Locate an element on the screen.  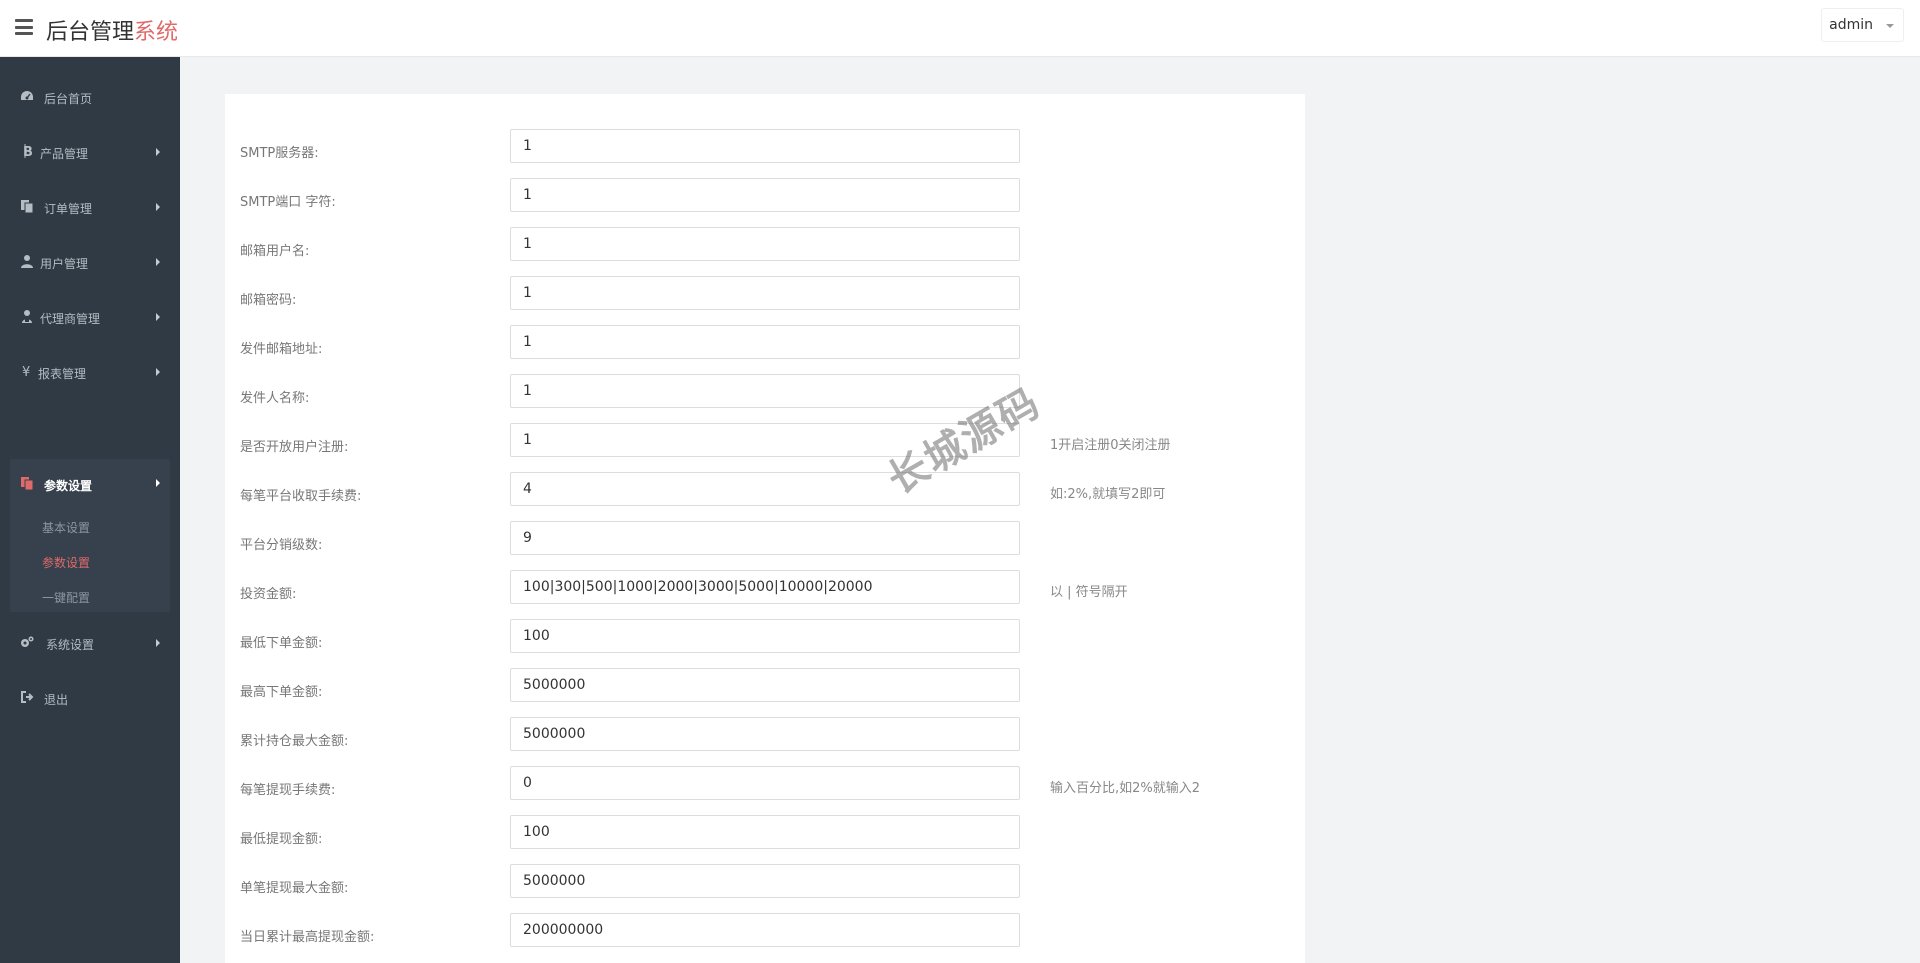
sidebar-item-label: 参数设置 is located at coordinates (68, 486).